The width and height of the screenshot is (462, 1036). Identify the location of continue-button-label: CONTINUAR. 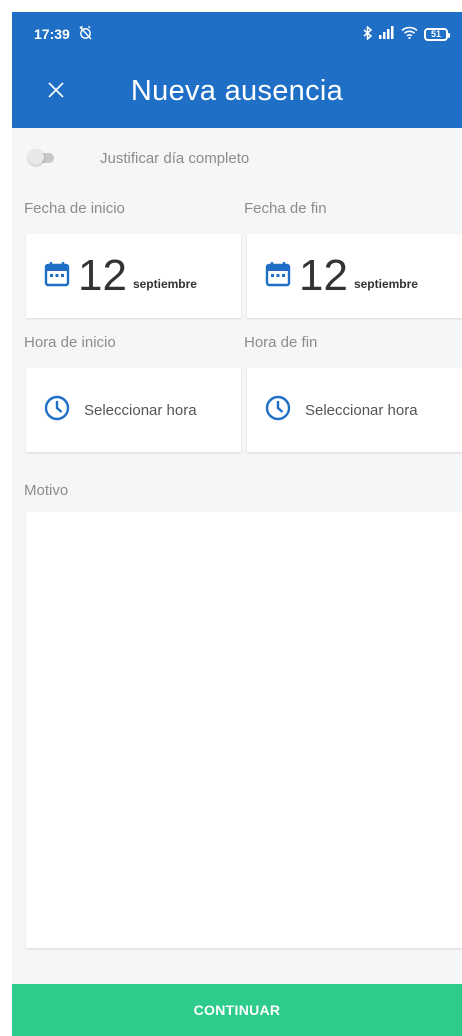
(237, 1010).